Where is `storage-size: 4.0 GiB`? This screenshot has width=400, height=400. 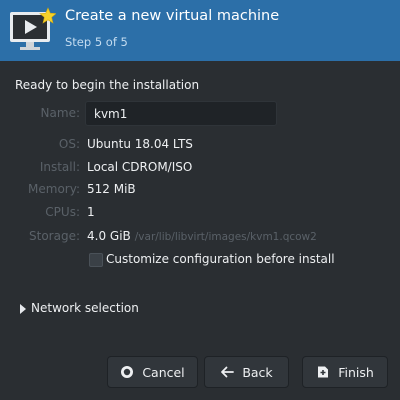
storage-size: 4.0 GiB is located at coordinates (109, 236).